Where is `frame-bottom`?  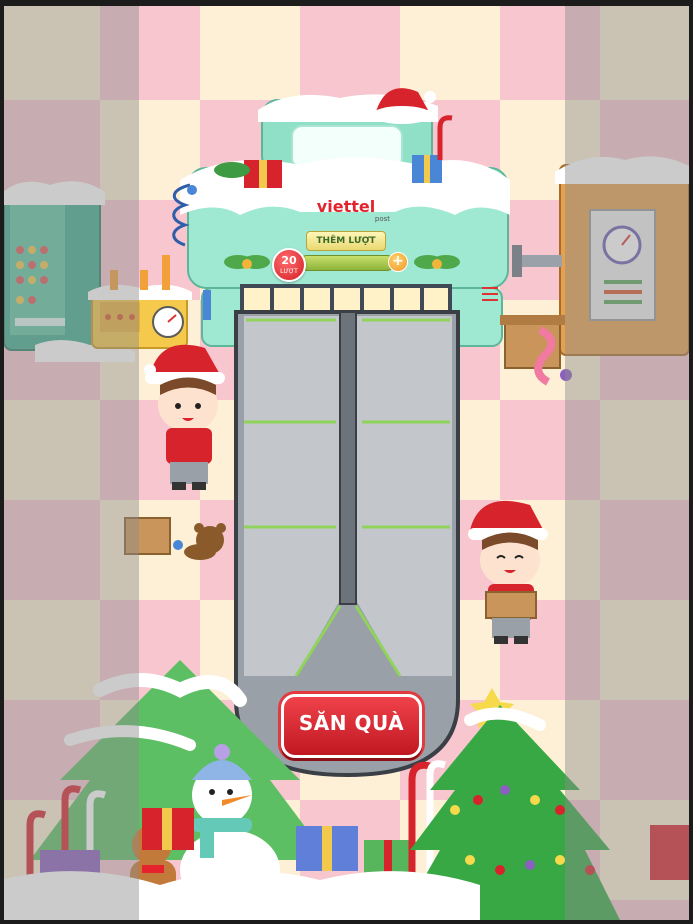
frame-bottom is located at coordinates (346, 922).